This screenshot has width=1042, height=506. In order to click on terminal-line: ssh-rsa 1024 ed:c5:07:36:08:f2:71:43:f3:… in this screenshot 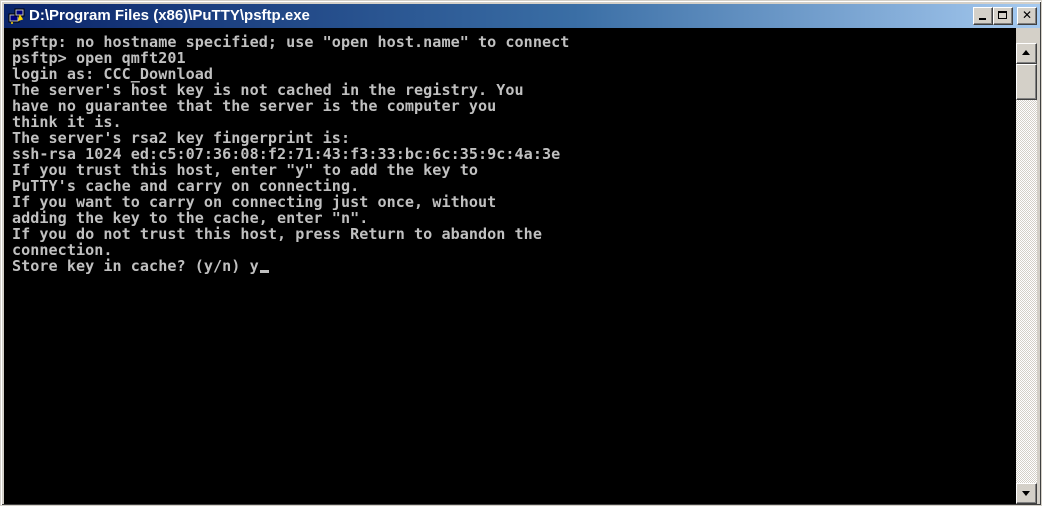, I will do `click(290, 154)`.